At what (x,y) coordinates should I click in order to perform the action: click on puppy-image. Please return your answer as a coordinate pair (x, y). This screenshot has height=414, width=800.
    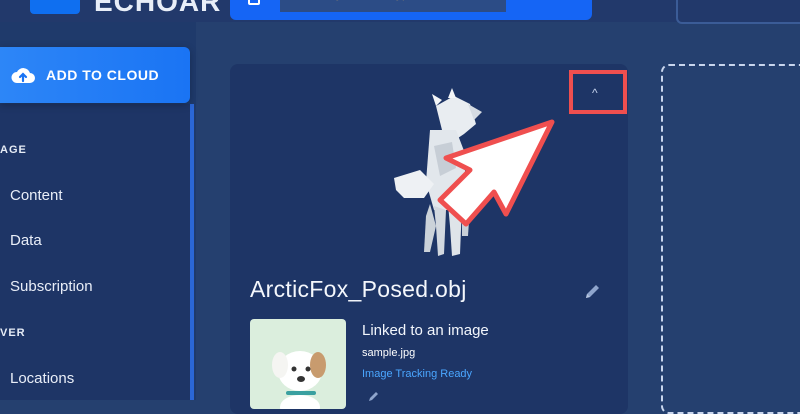
    Looking at the image, I should click on (299, 380).